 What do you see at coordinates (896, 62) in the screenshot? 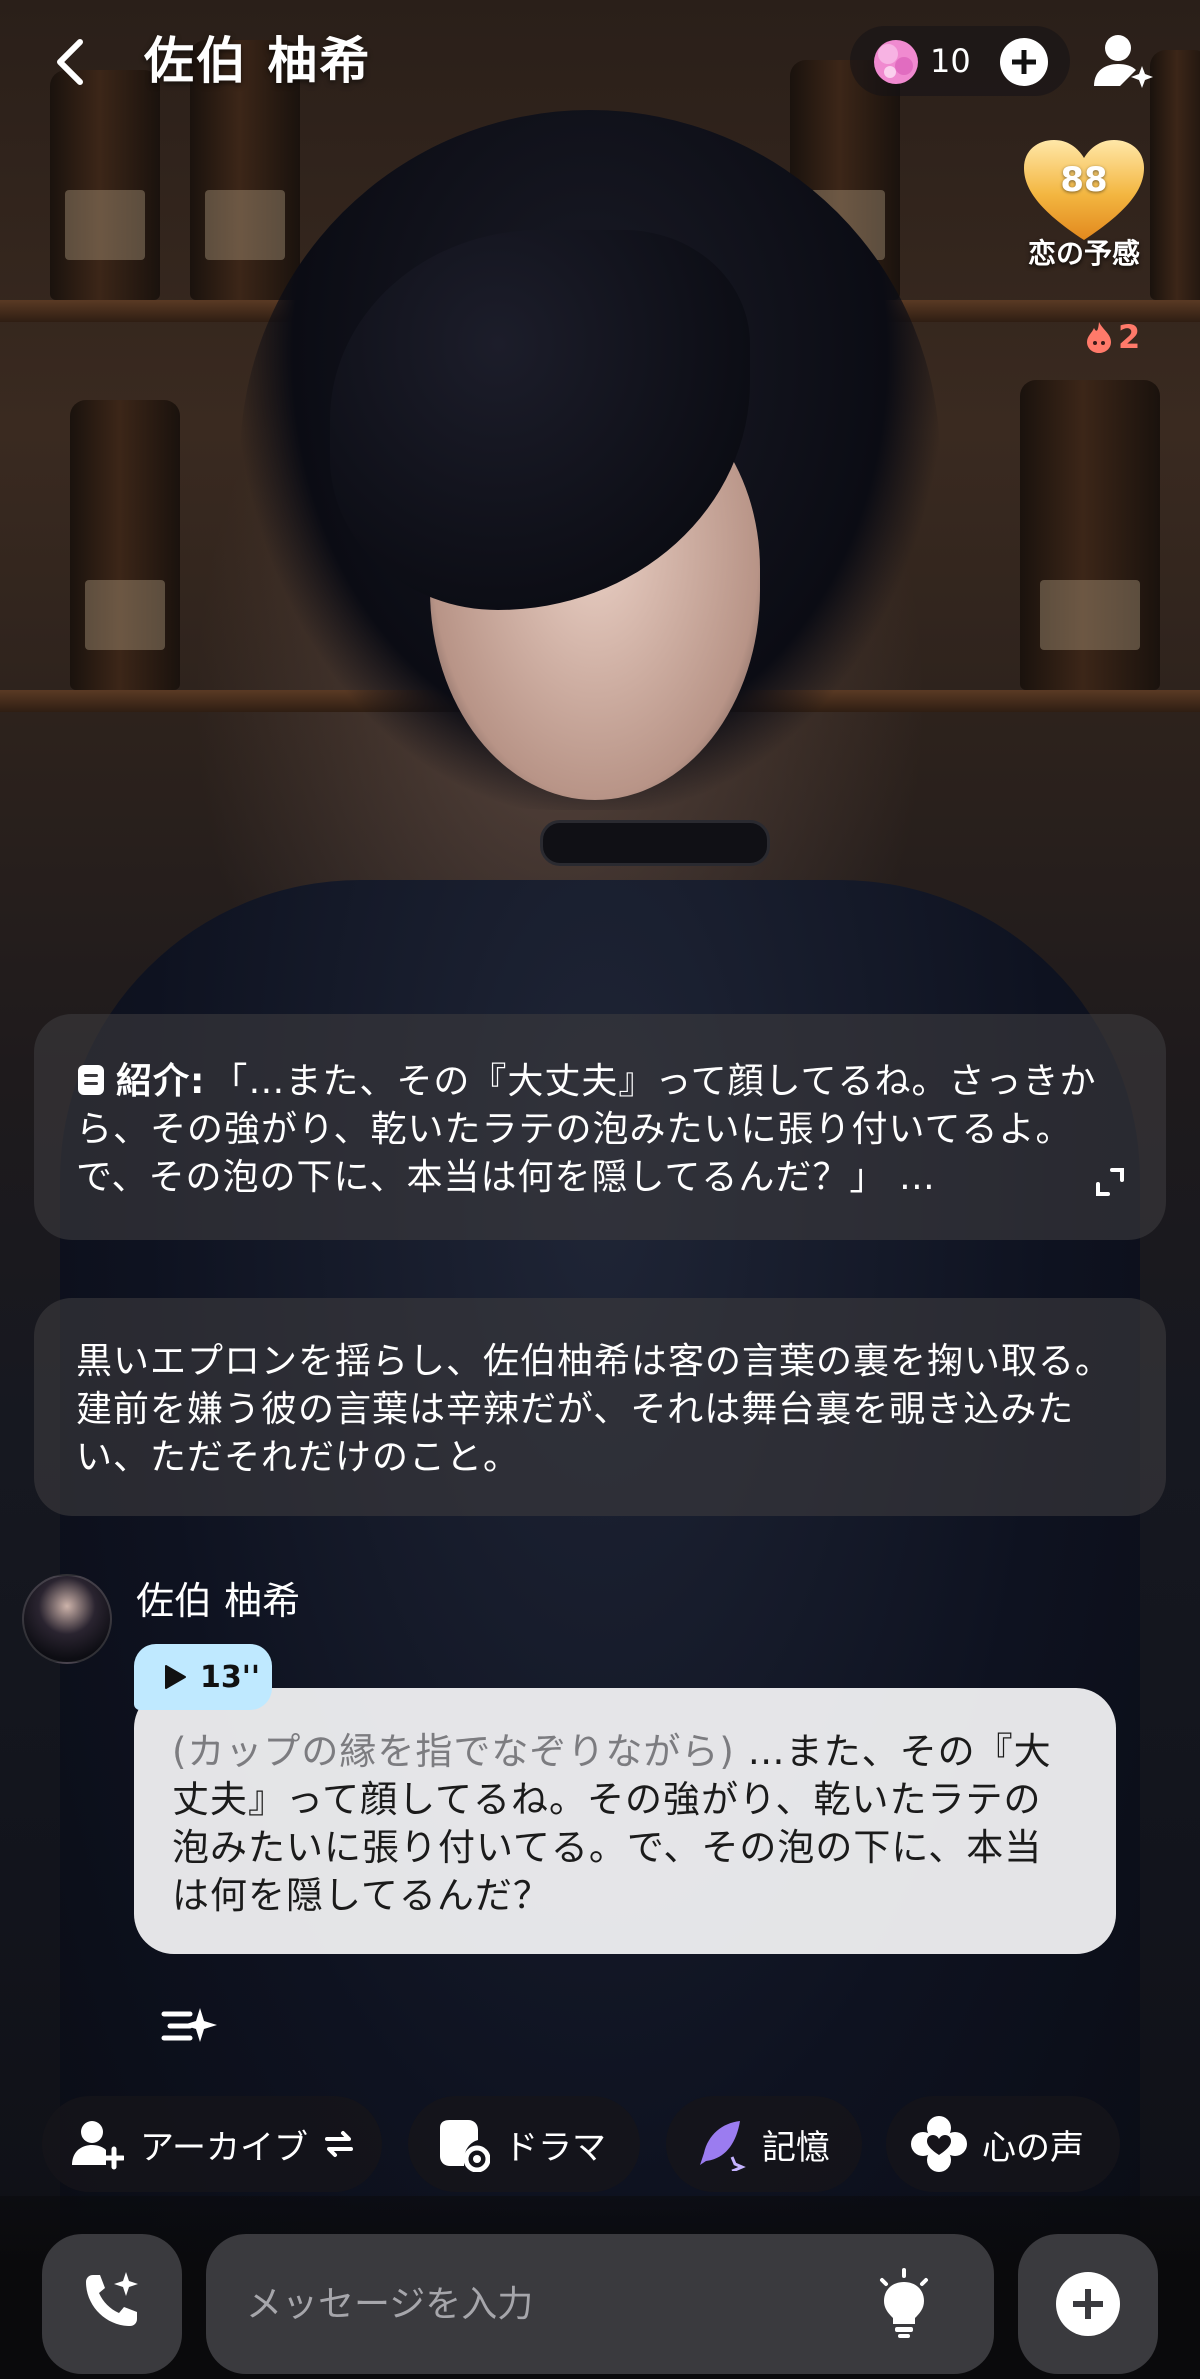
I see `gem-icon` at bounding box center [896, 62].